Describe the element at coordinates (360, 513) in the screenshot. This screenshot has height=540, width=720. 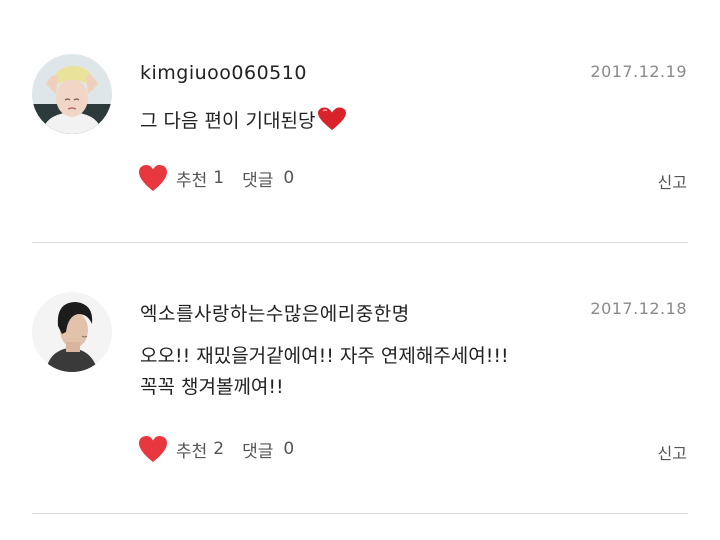
I see `divider` at that location.